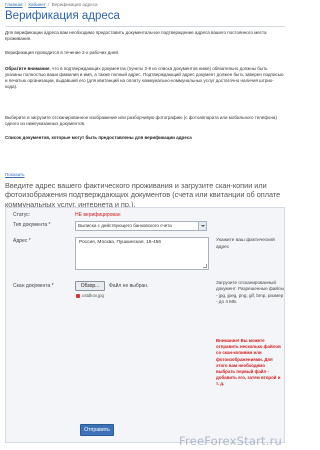 The width and height of the screenshot is (320, 450). I want to click on title-divider, so click(145, 26).